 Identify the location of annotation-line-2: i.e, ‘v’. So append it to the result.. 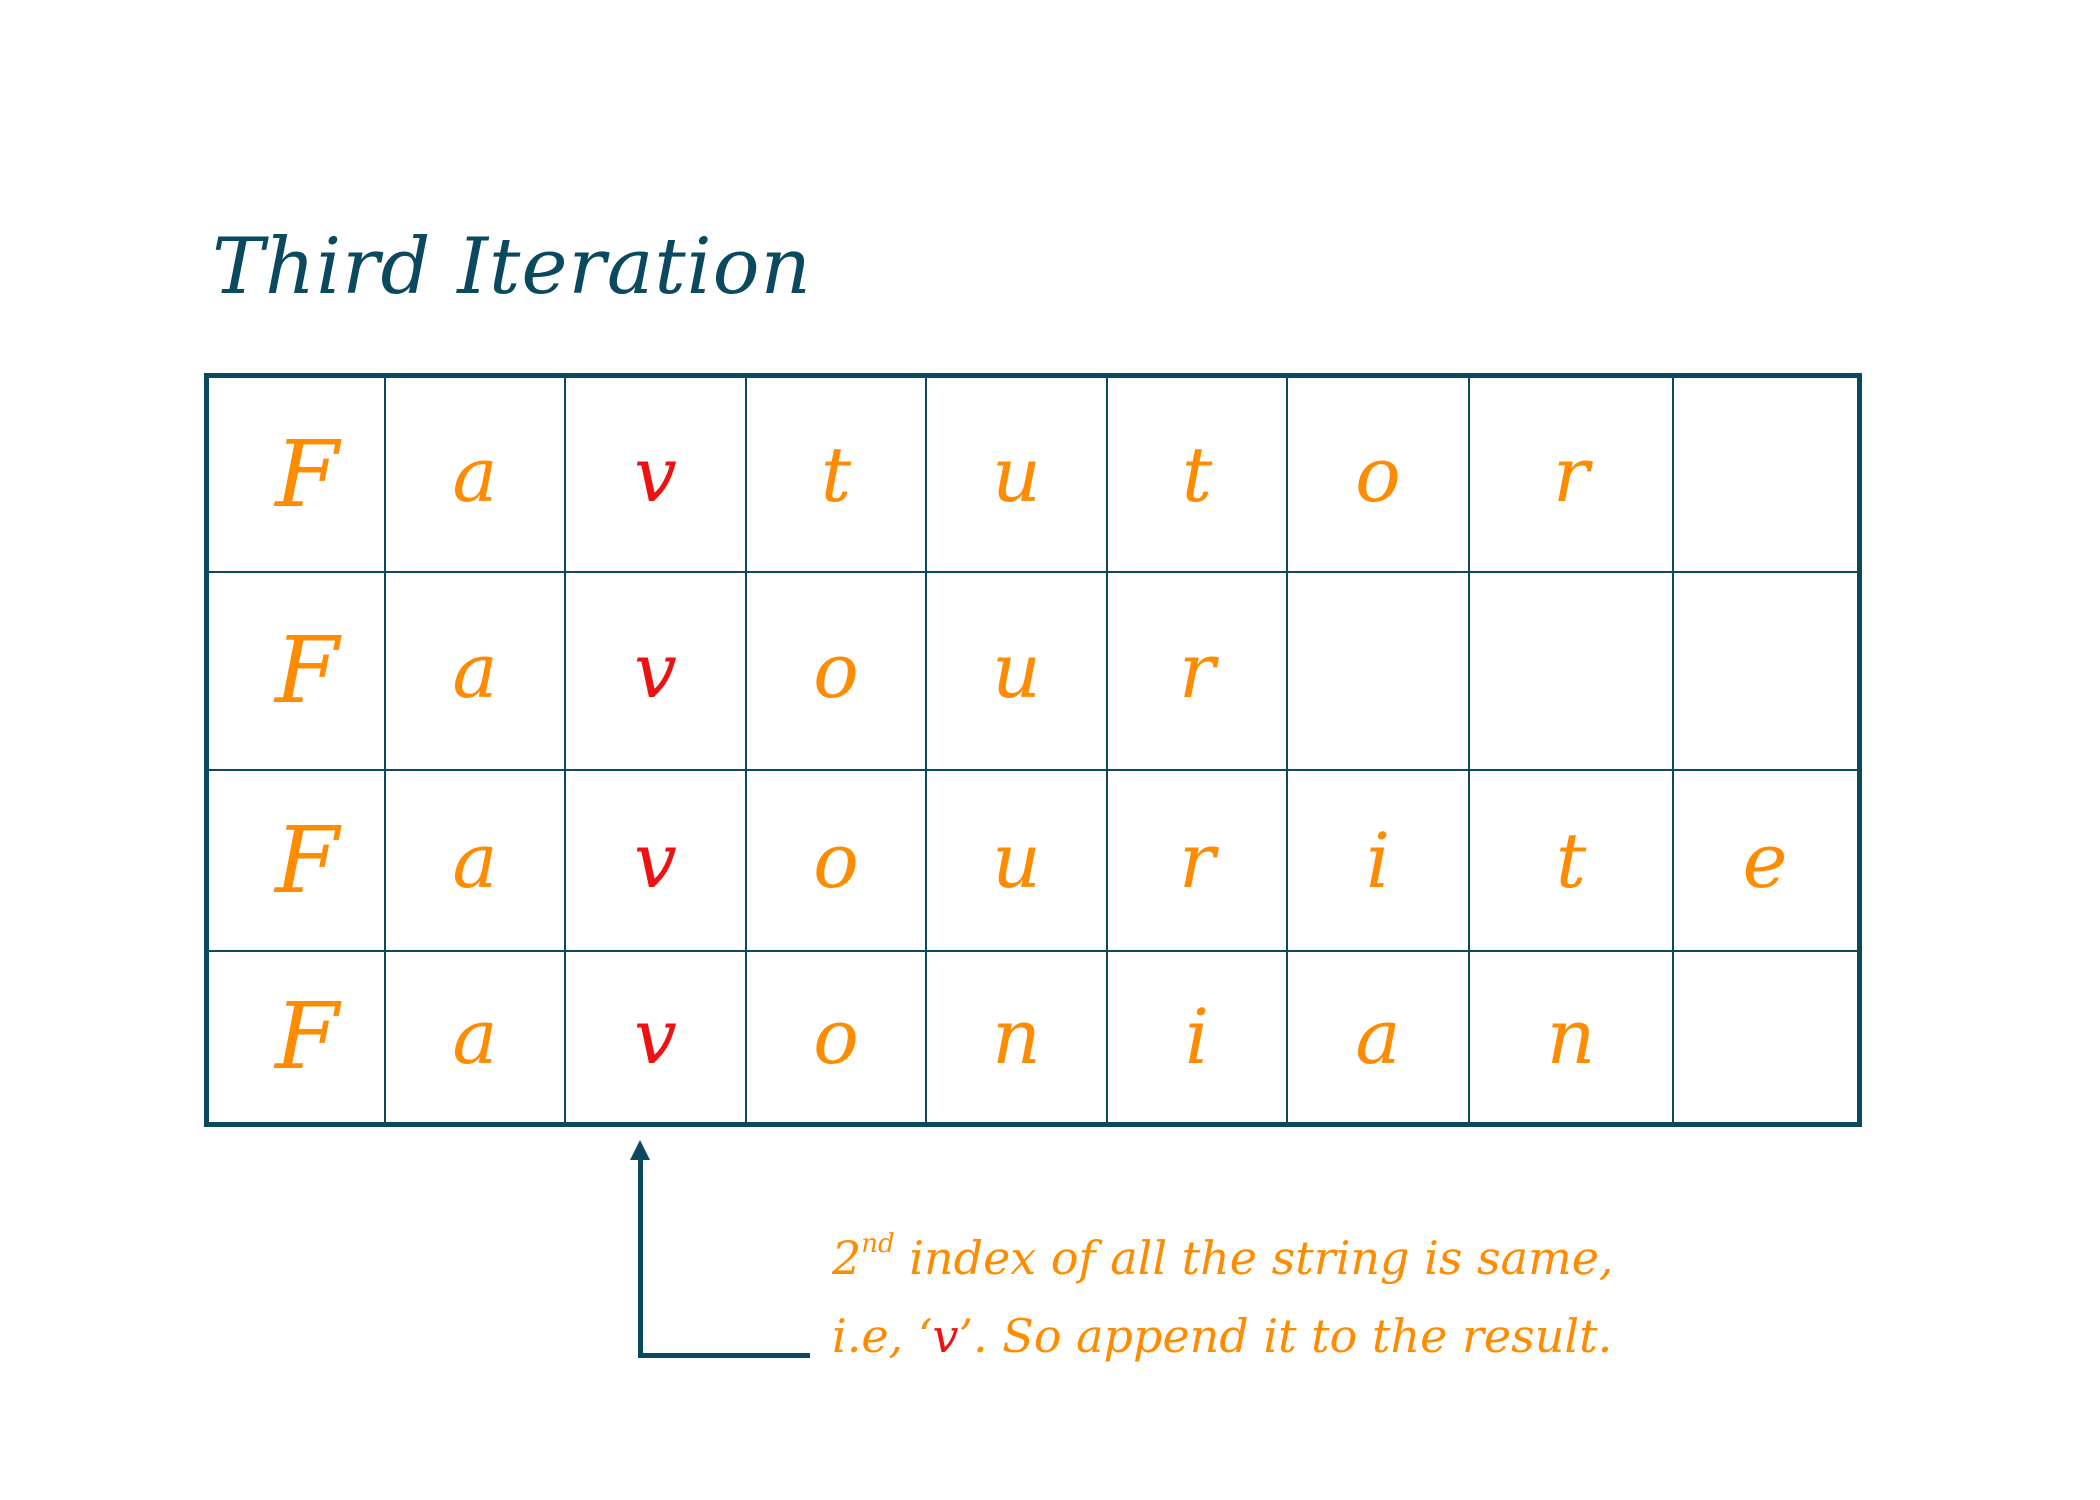
(1223, 1336).